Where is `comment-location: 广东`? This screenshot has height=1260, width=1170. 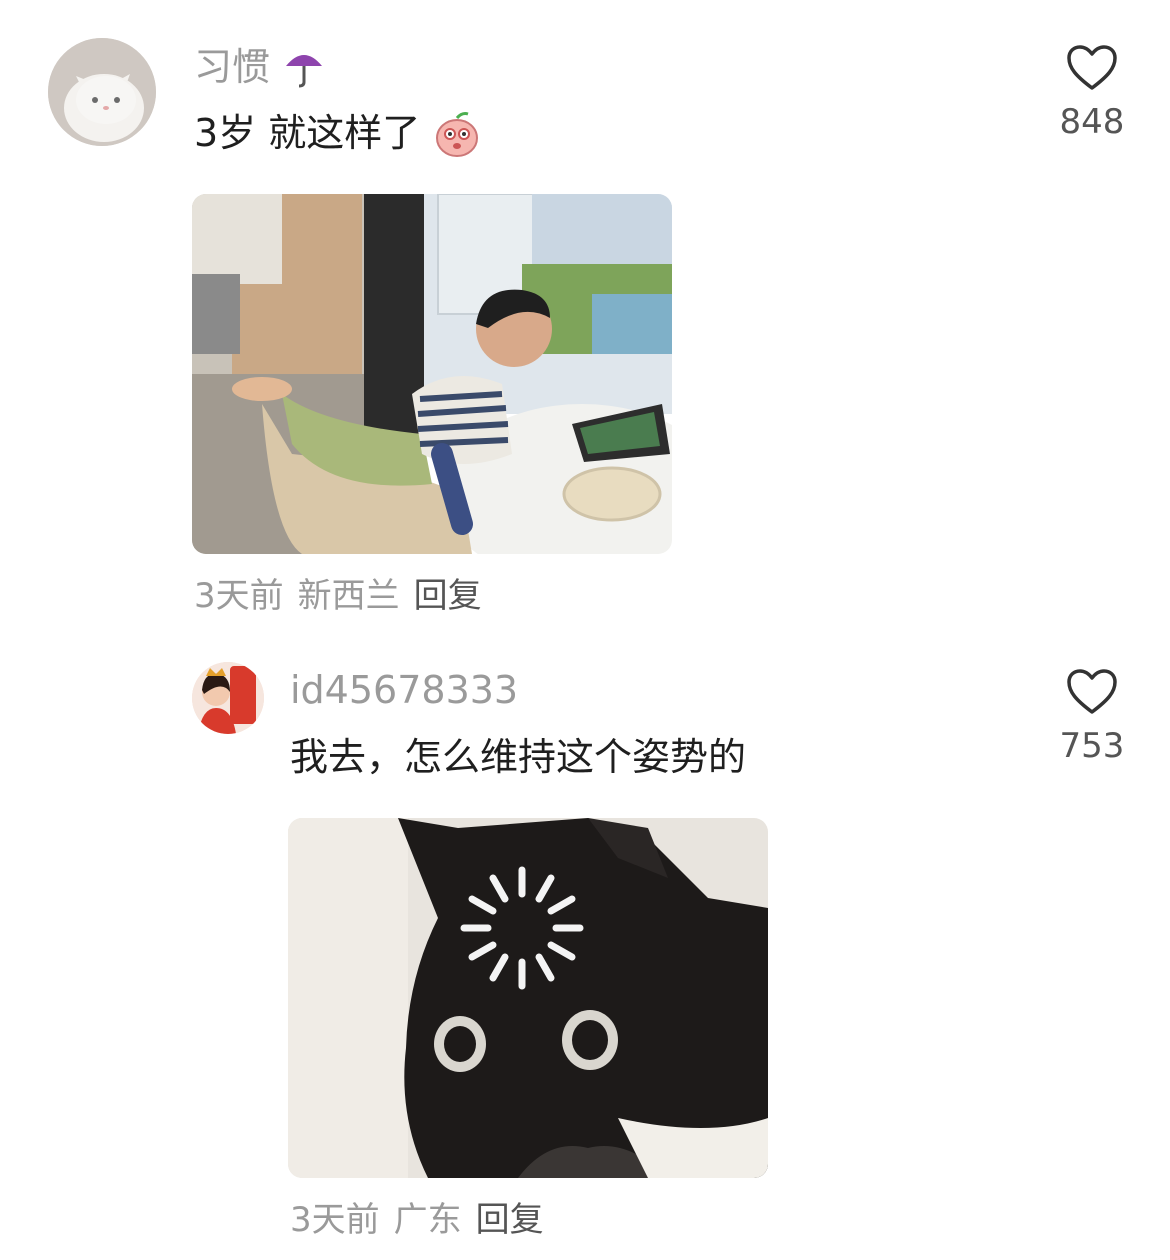 comment-location: 广东 is located at coordinates (427, 1220).